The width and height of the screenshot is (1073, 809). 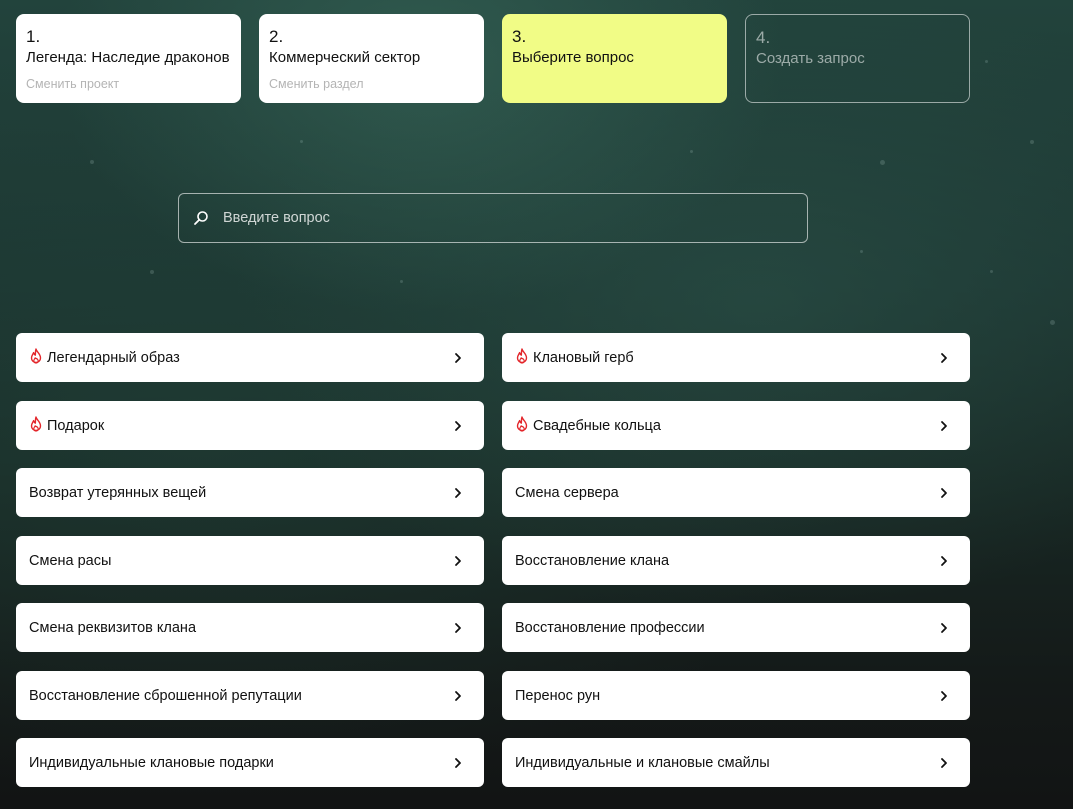 I want to click on search-box, so click(x=493, y=218).